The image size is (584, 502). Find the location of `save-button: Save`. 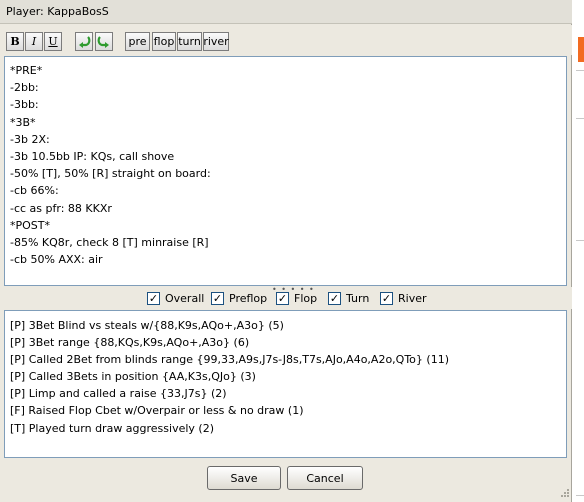

save-button: Save is located at coordinates (244, 478).